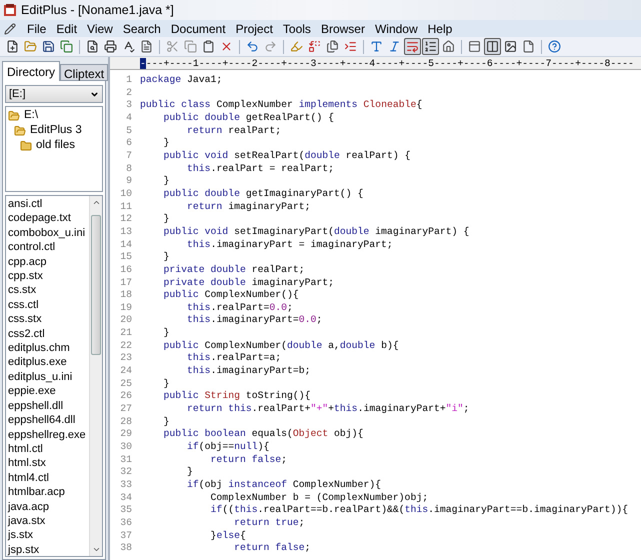  Describe the element at coordinates (54, 94) in the screenshot. I see `drive-dropdown: [E:]` at that location.